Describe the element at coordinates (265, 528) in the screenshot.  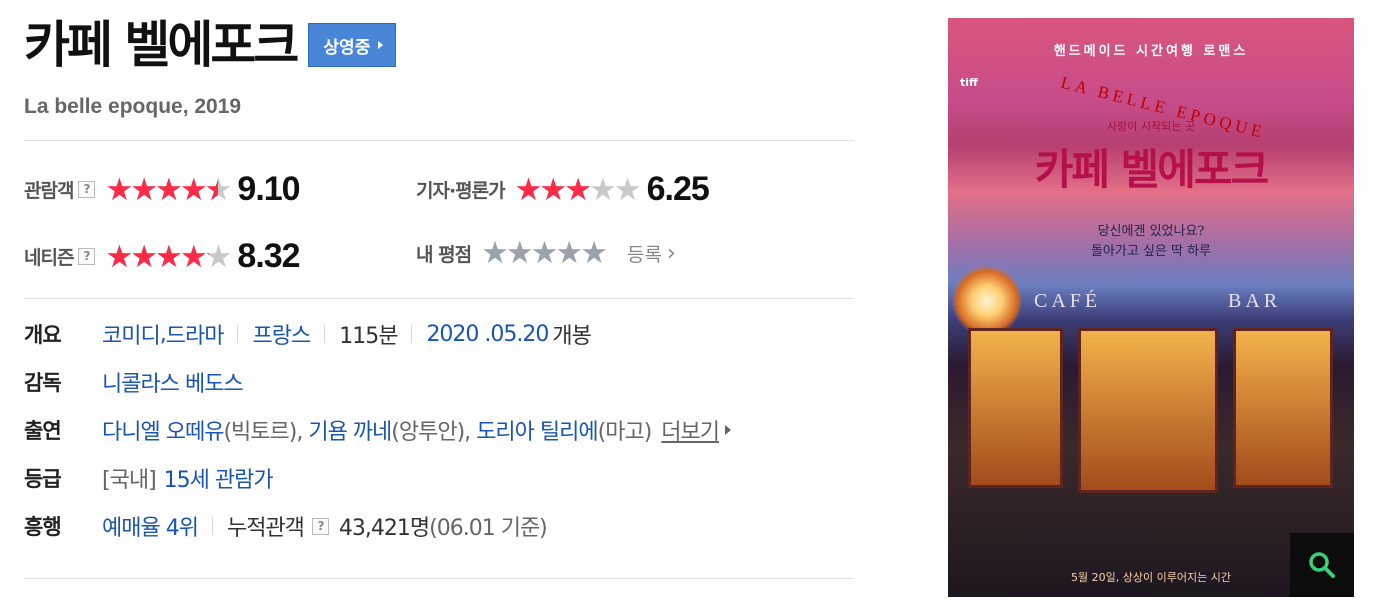
I see `audience-total-label: 누적관객` at that location.